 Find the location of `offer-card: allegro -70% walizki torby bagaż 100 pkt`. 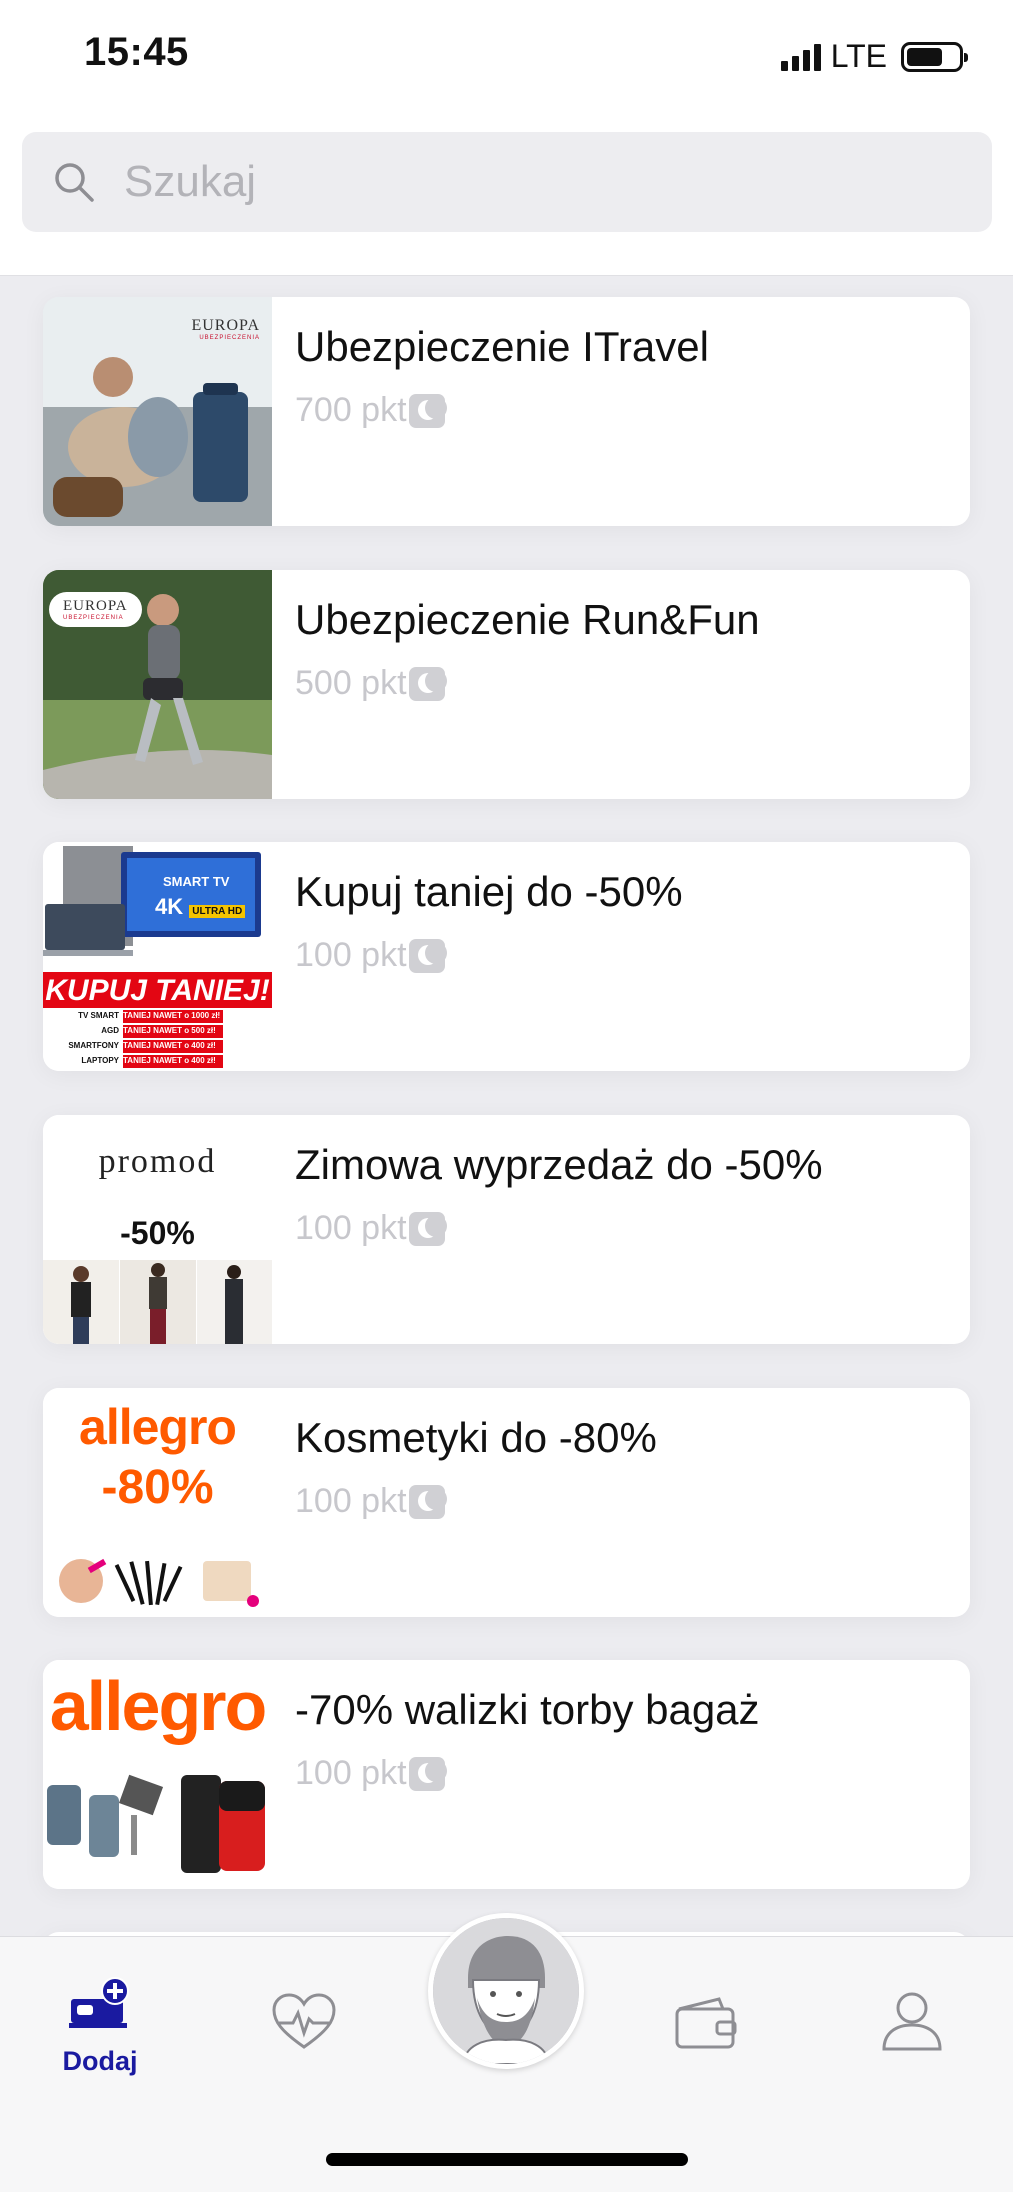

offer-card: allegro -70% walizki torby bagaż 100 pkt is located at coordinates (506, 1774).